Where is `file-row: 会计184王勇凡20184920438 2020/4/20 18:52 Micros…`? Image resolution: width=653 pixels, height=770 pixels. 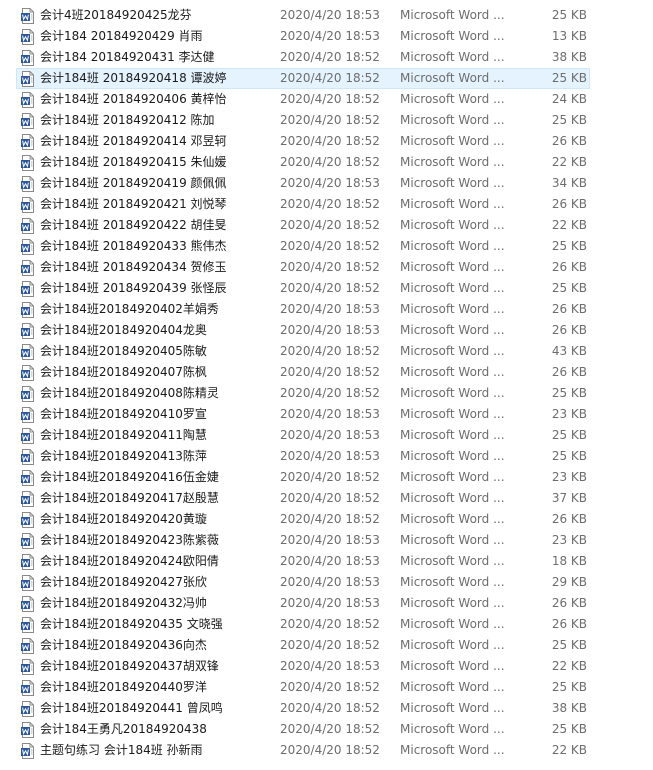 file-row: 会计184王勇凡20184920438 2020/4/20 18:52 Micros… is located at coordinates (303, 729).